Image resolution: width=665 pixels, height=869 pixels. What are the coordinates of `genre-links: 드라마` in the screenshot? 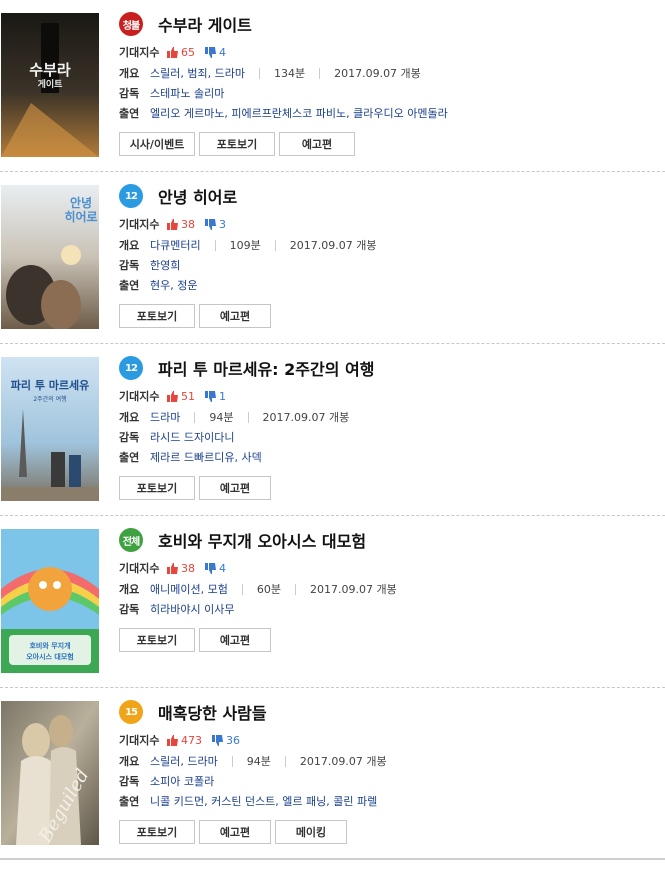 It's located at (165, 417).